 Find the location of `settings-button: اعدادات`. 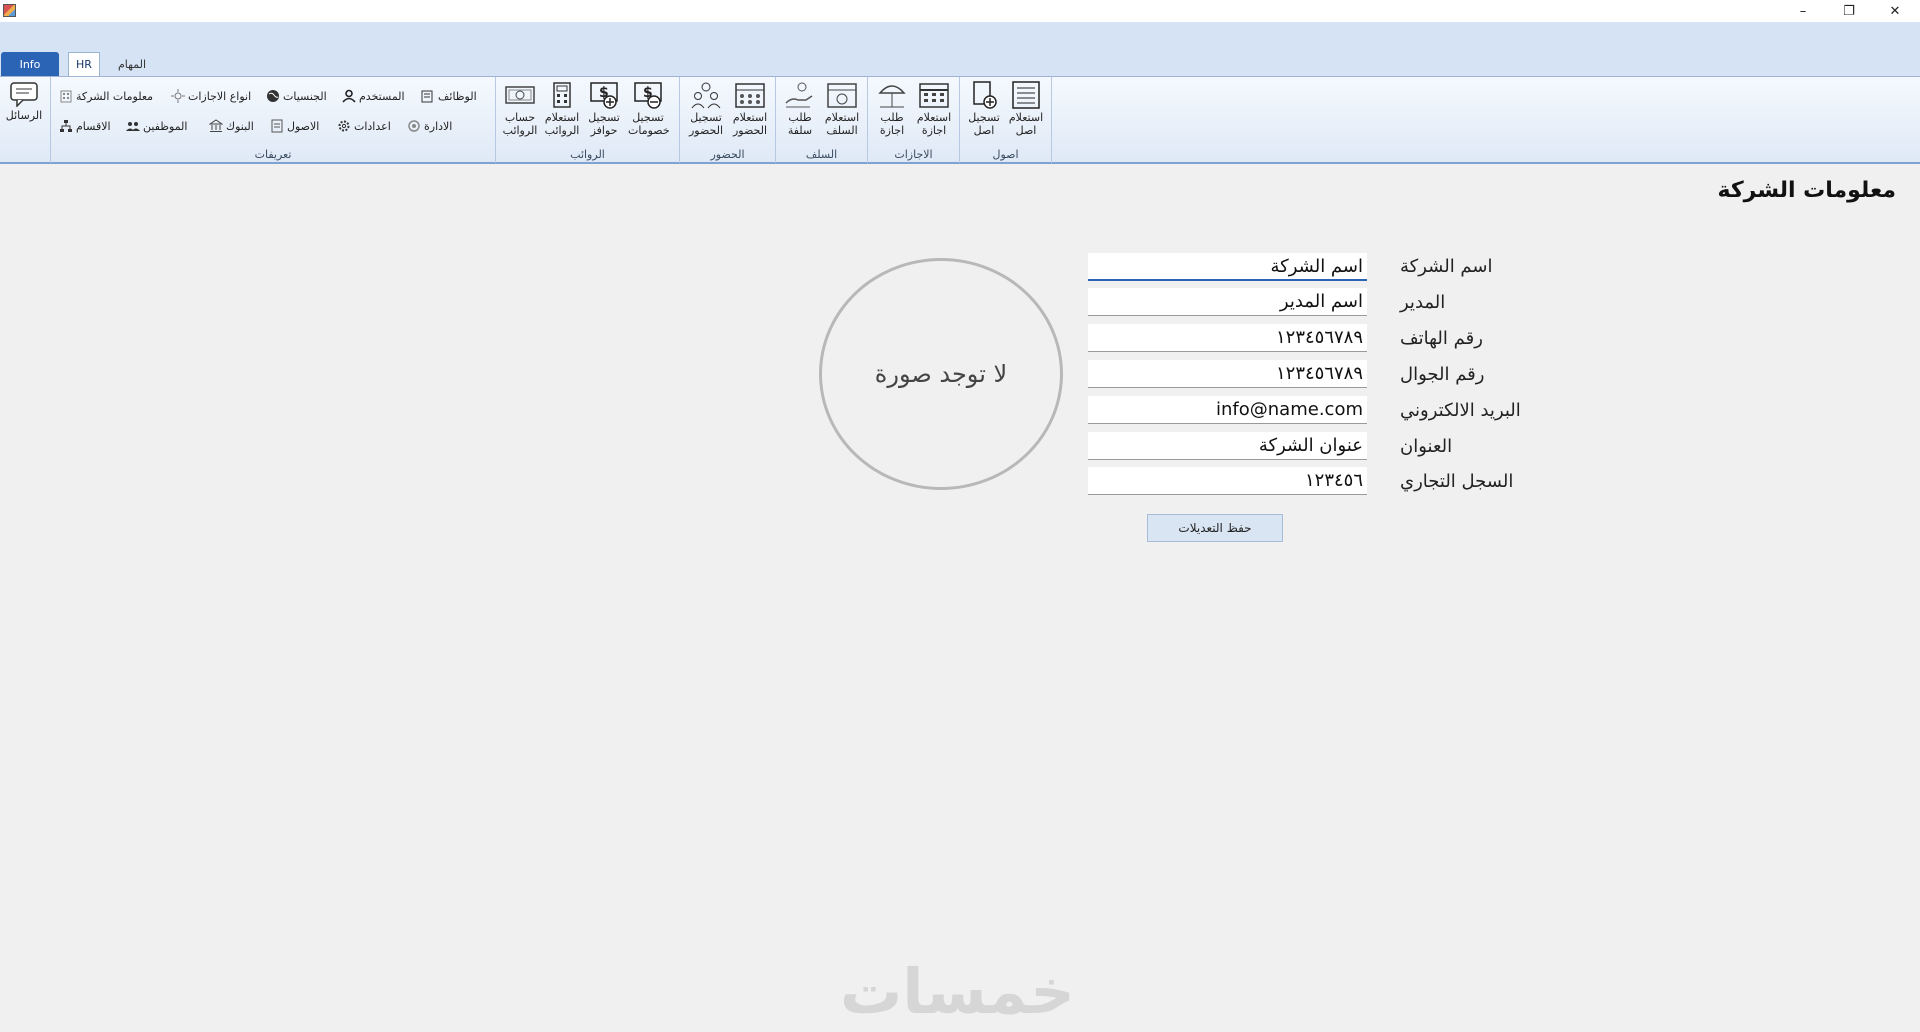

settings-button: اعدادات is located at coordinates (364, 126).